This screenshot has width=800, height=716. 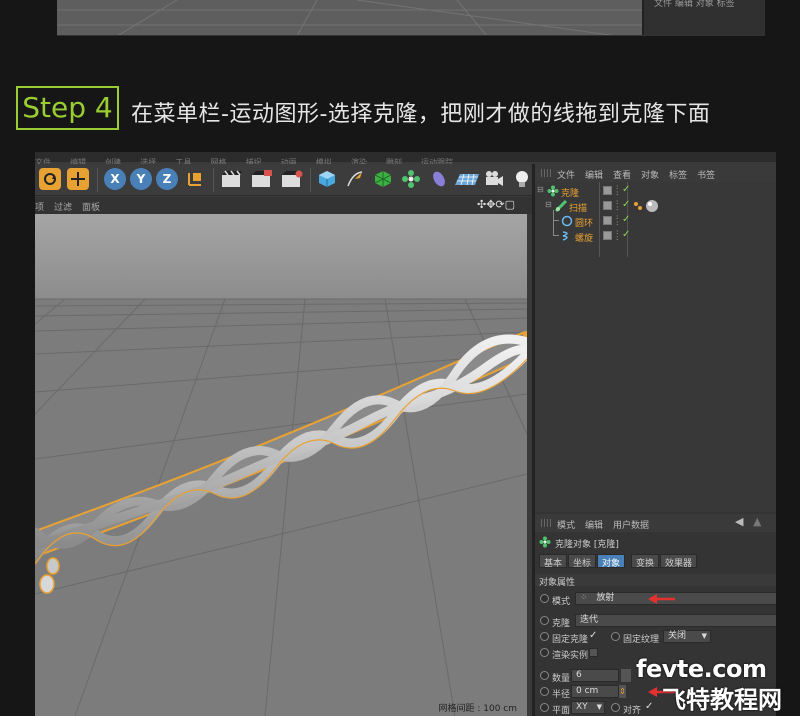 What do you see at coordinates (141, 179) in the screenshot?
I see `y-axis-icon: Y` at bounding box center [141, 179].